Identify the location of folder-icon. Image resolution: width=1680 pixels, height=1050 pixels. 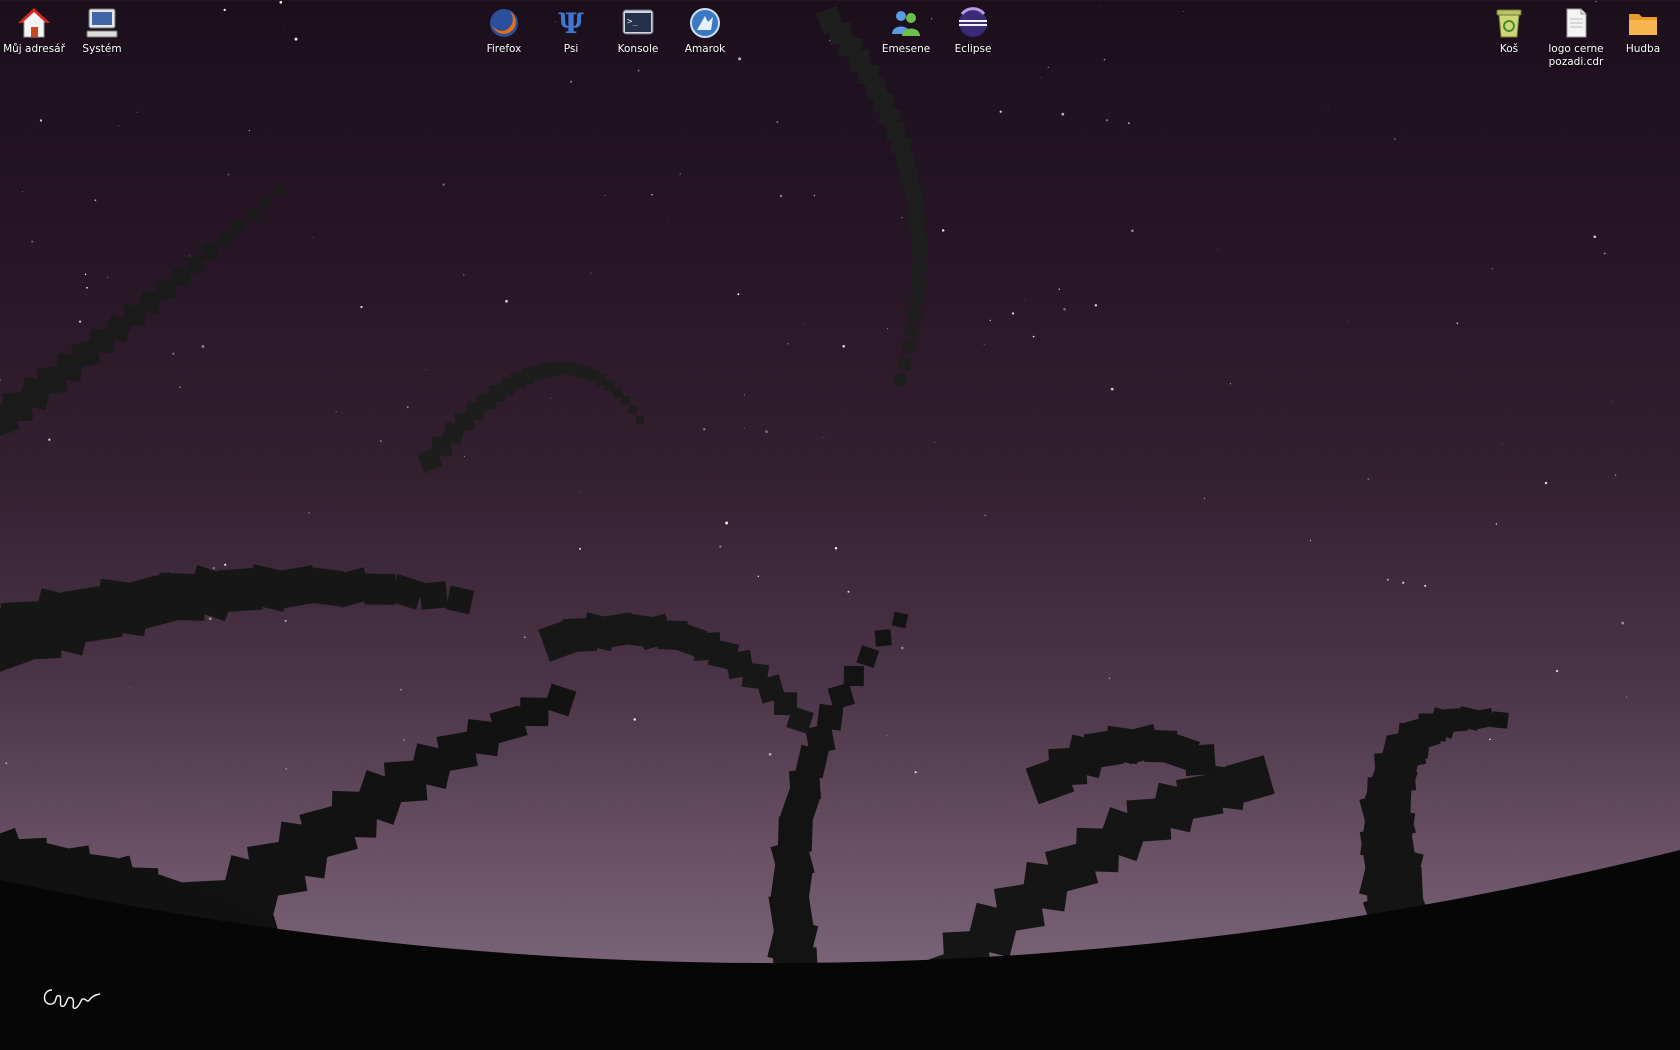
(1643, 24).